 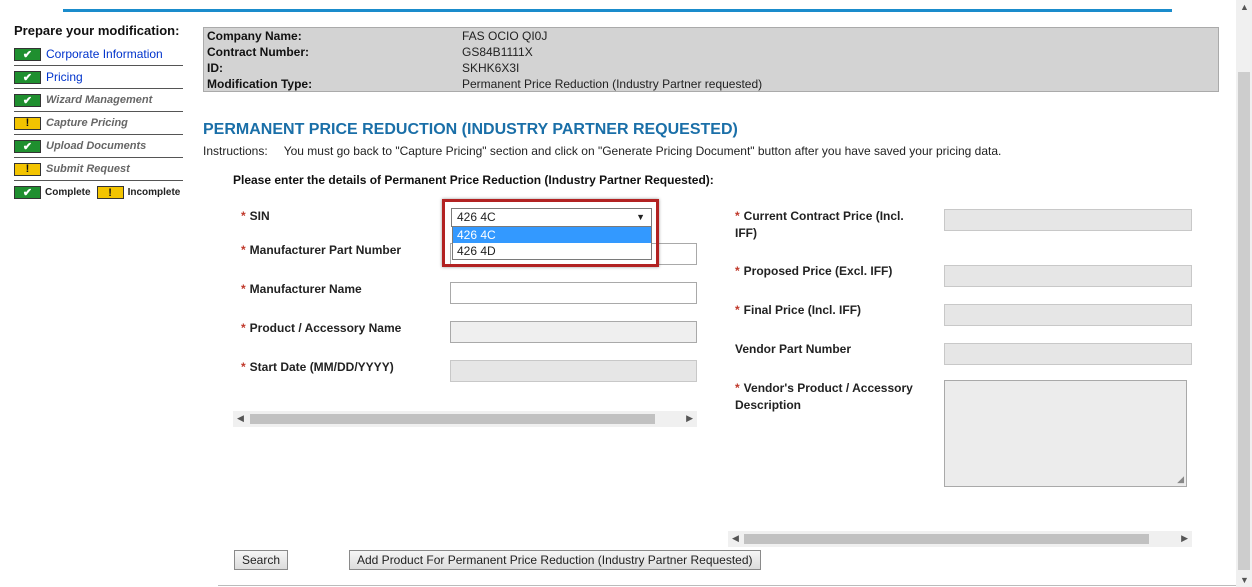 I want to click on legend-incomplete-label: Incomplete, so click(x=154, y=192).